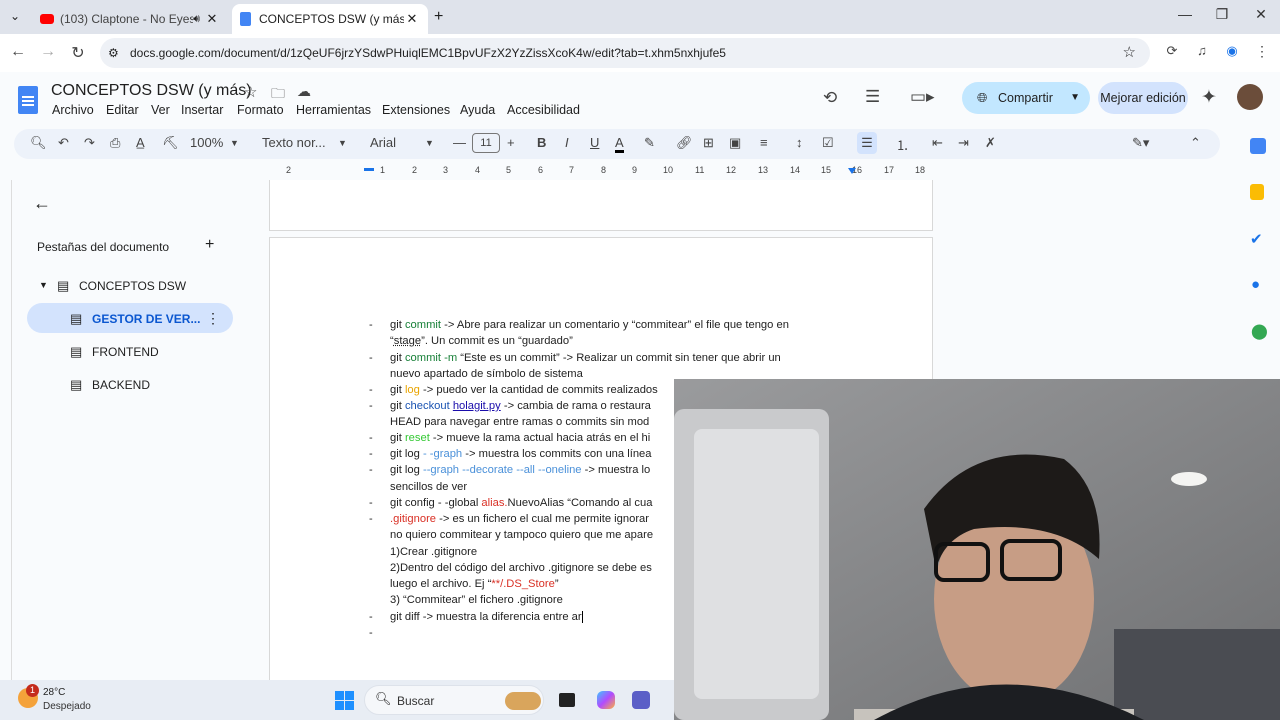 This screenshot has height=720, width=1280. What do you see at coordinates (213, 318) in the screenshot?
I see `more-options-icon: ⋮` at bounding box center [213, 318].